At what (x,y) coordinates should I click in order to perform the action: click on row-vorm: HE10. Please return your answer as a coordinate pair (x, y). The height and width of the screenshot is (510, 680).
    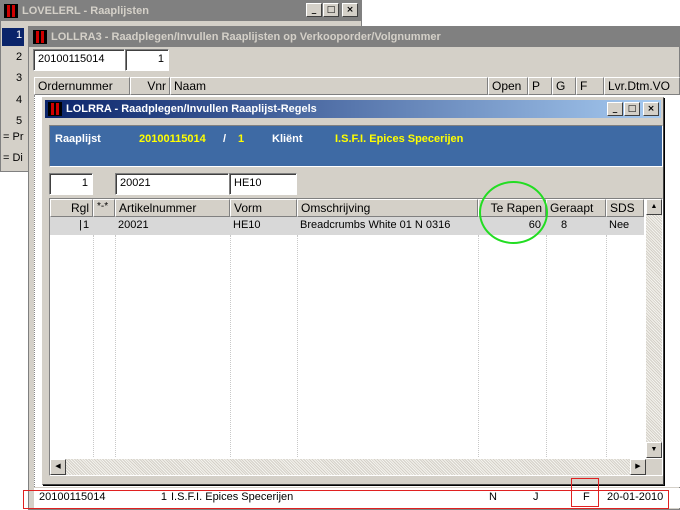
    Looking at the image, I should click on (247, 225).